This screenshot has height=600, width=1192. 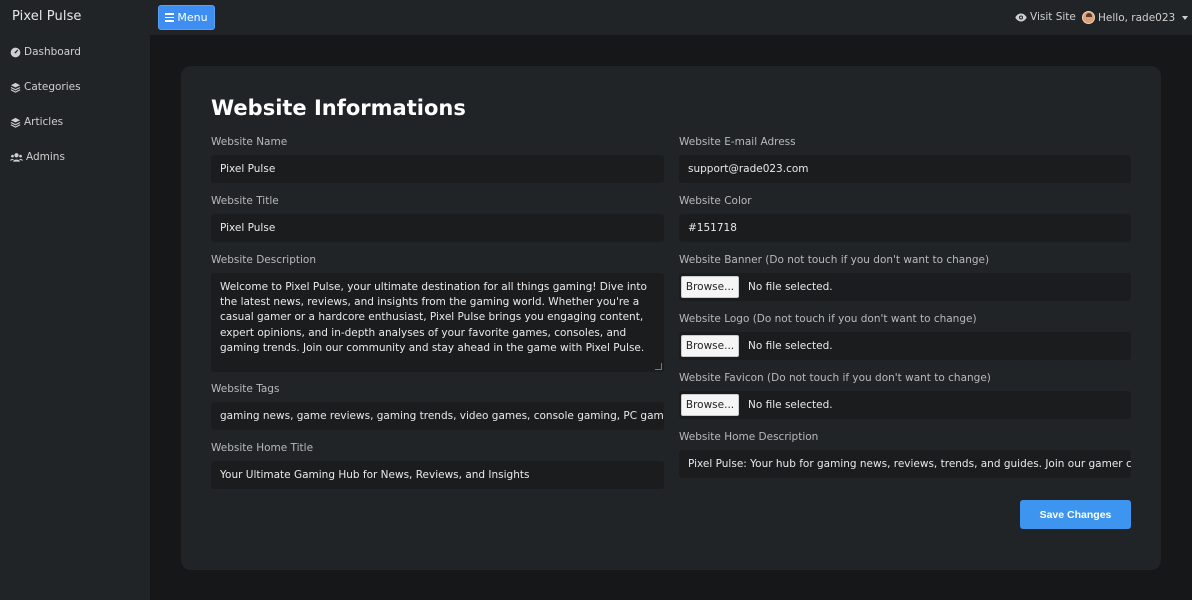 I want to click on sidebar-item-dashboard: Dashboard, so click(x=45, y=52).